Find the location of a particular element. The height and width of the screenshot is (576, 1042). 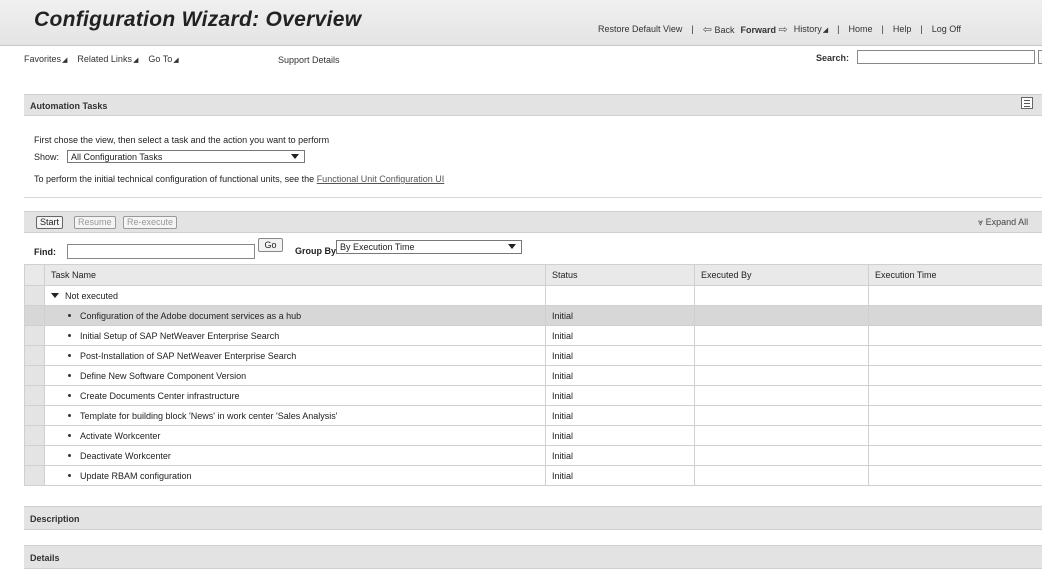

menu-bar: Favorites◢ Related Links◢ Go To◢ is located at coordinates (101, 61).